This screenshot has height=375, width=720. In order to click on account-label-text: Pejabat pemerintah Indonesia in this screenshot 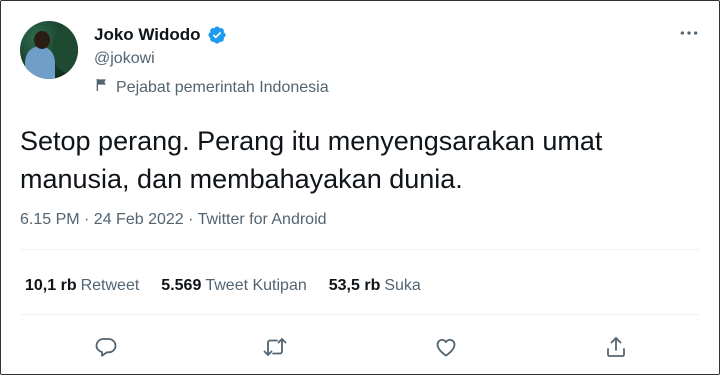, I will do `click(222, 87)`.